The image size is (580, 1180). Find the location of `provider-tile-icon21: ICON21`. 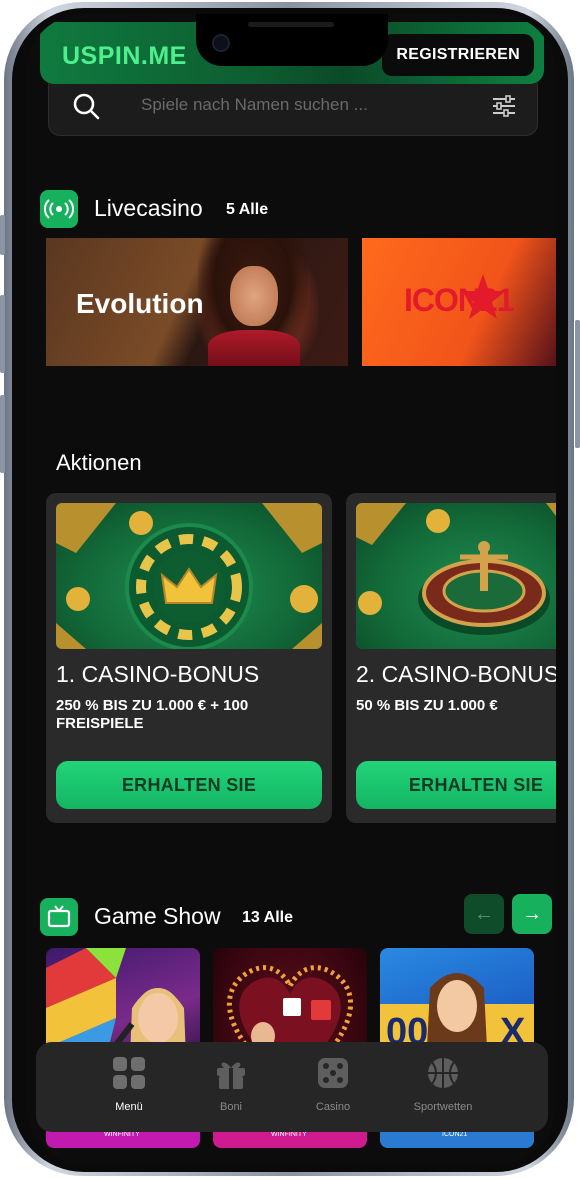

provider-tile-icon21: ICON21 is located at coordinates (459, 302).